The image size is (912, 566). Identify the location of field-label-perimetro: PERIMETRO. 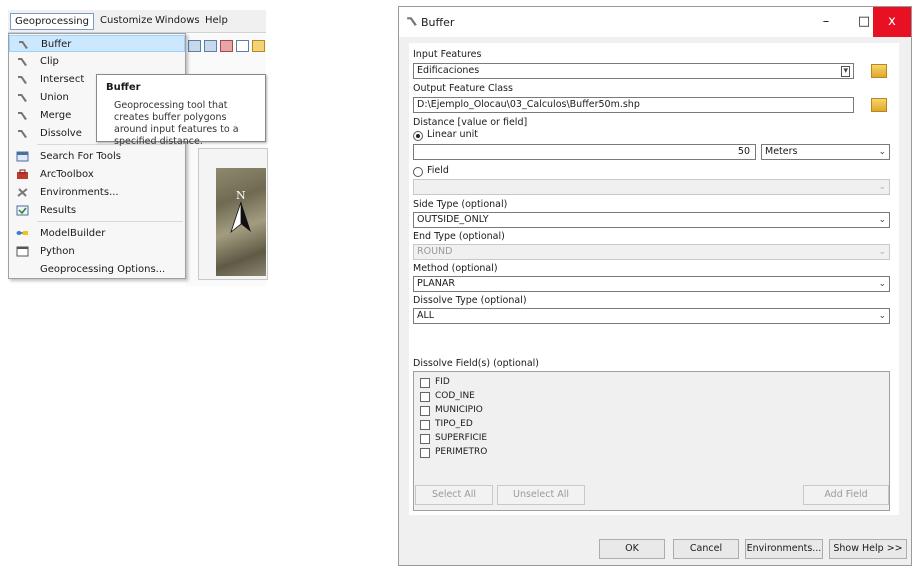
(461, 452).